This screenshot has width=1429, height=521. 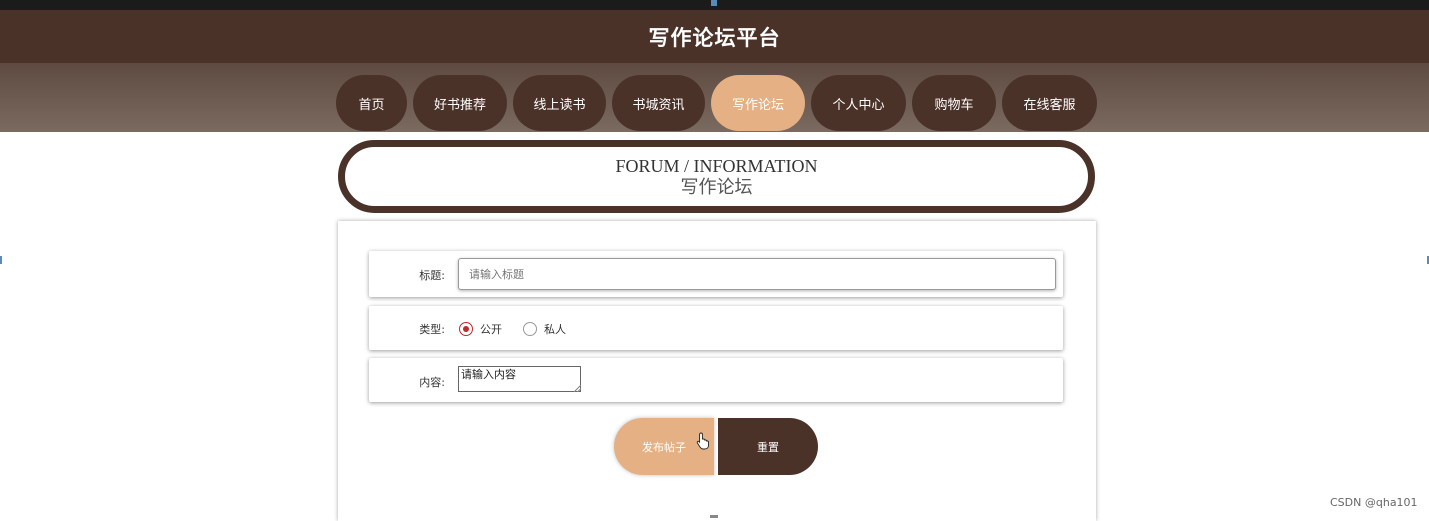 I want to click on site-title: 写作论坛平台, so click(x=714, y=37).